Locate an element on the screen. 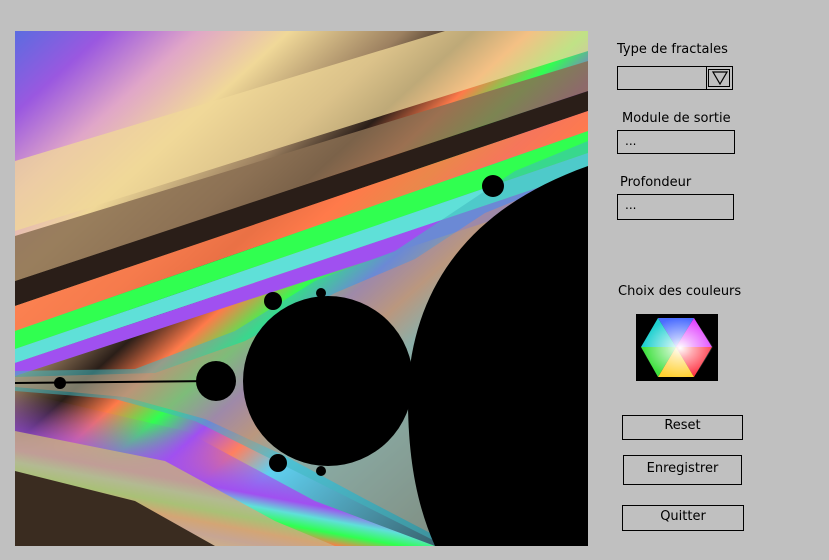  fractal-type-select is located at coordinates (675, 78).